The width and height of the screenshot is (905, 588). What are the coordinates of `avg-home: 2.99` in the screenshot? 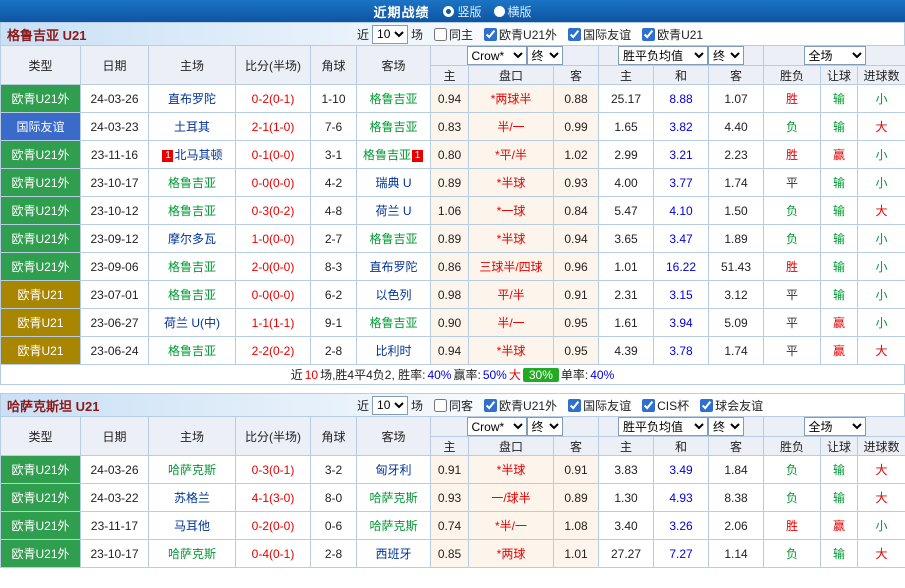 It's located at (626, 154).